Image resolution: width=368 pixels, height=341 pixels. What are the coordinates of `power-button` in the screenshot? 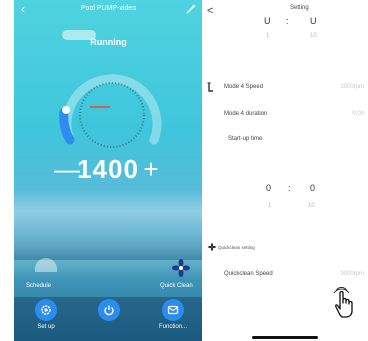 It's located at (109, 310).